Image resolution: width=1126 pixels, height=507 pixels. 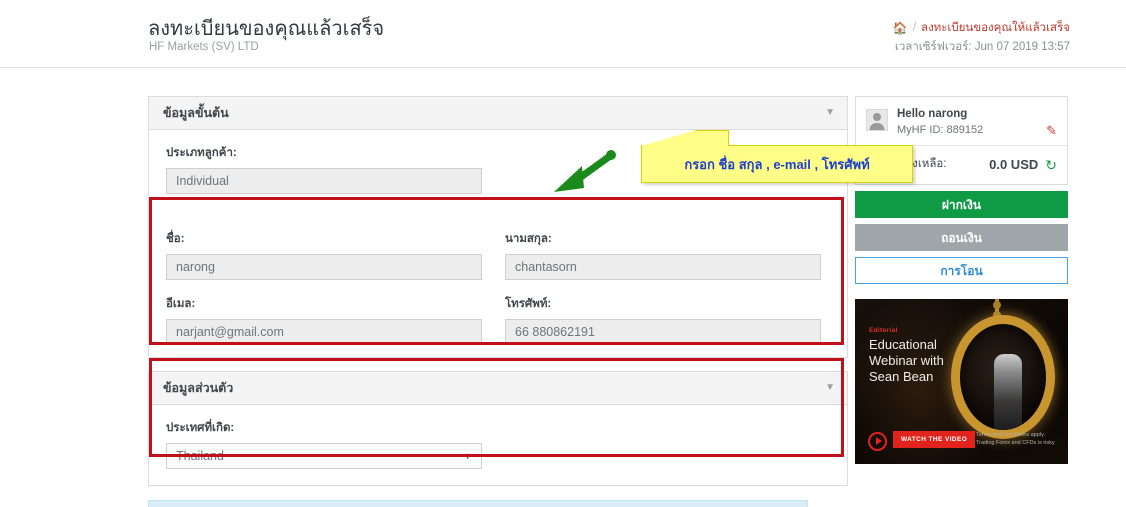 I want to click on client-type-input: Individual, so click(x=324, y=181).